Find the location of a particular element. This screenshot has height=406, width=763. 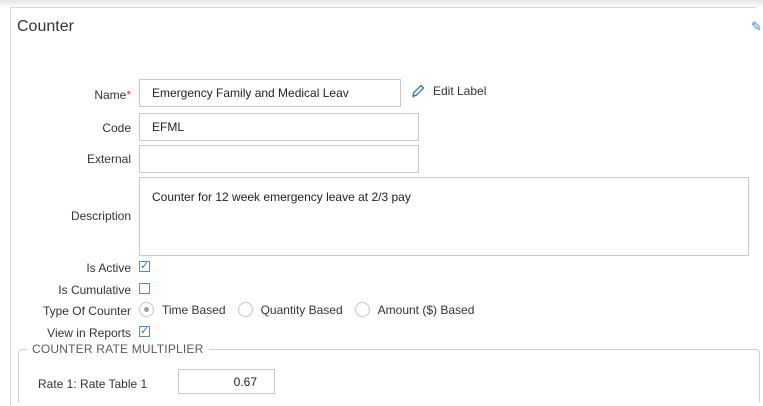

radio-time-based: Time Based is located at coordinates (182, 309).